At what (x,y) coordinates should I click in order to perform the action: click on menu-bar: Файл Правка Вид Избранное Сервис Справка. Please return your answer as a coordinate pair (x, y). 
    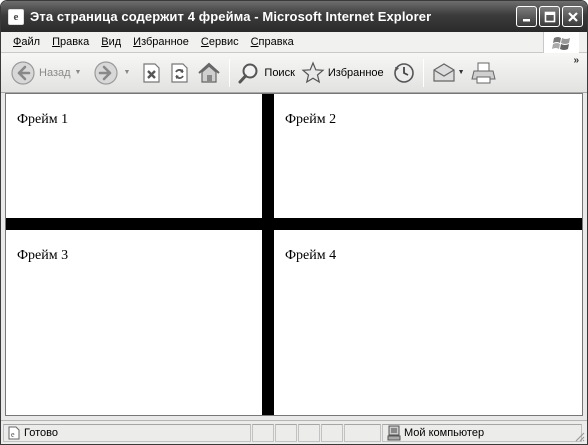
    Looking at the image, I should click on (294, 42).